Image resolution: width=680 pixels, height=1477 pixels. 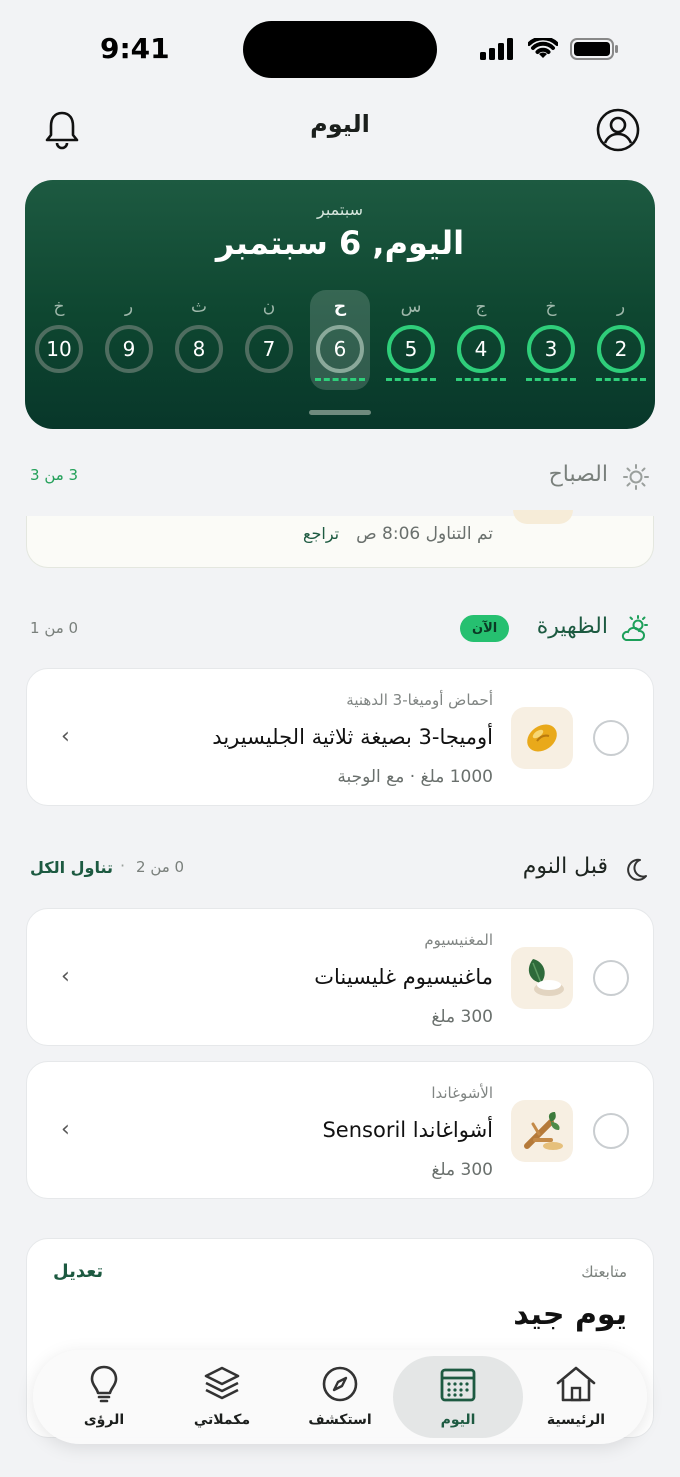 I want to click on lightbulb-icon, so click(x=104, y=1384).